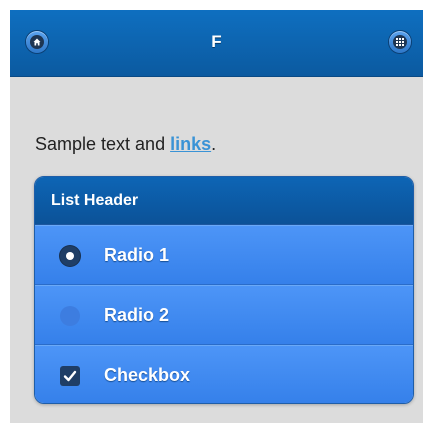 This screenshot has width=423, height=423. I want to click on checkbox-checked-icon, so click(70, 376).